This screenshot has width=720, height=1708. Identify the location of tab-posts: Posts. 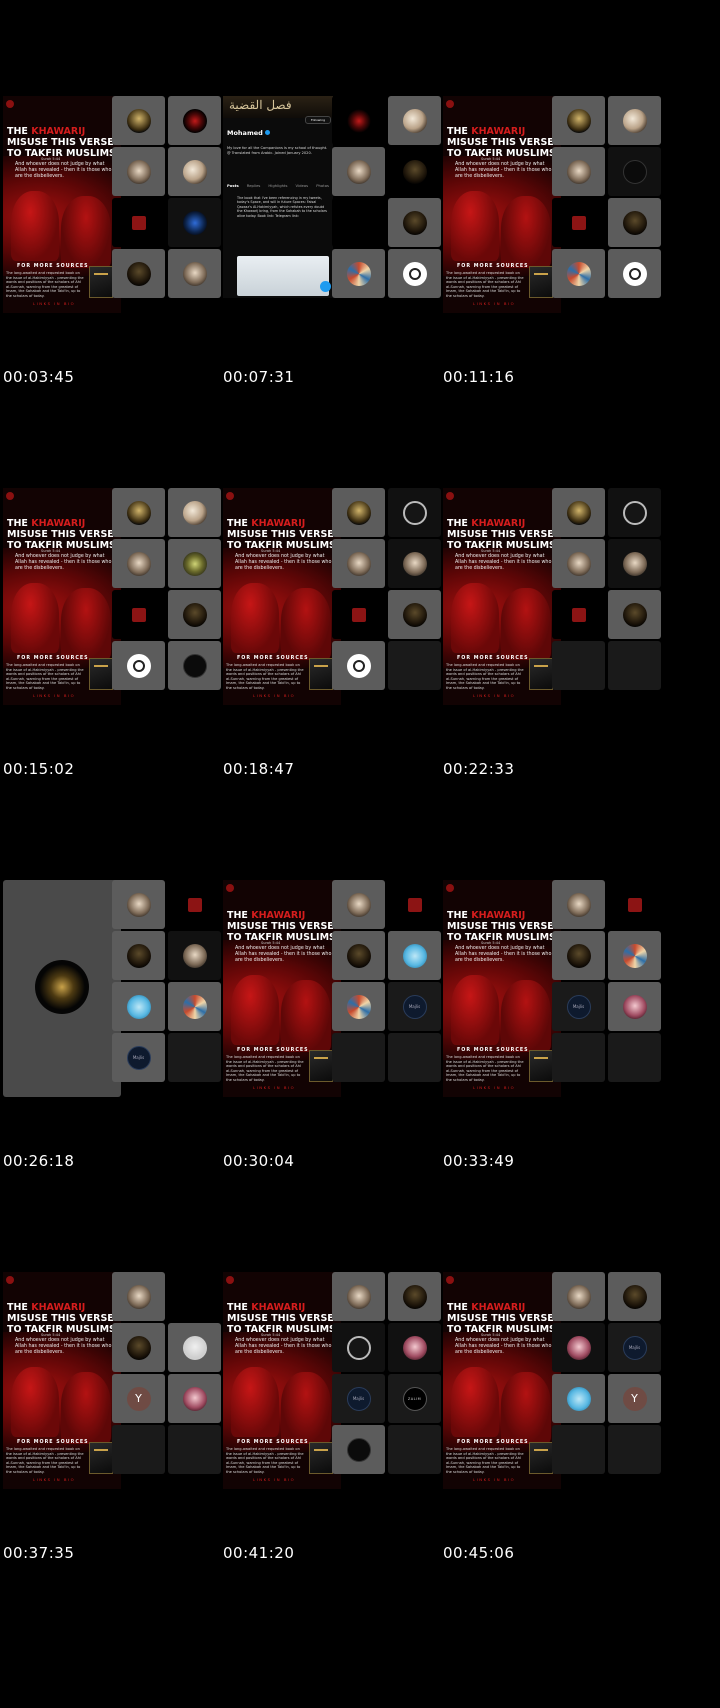
(233, 185).